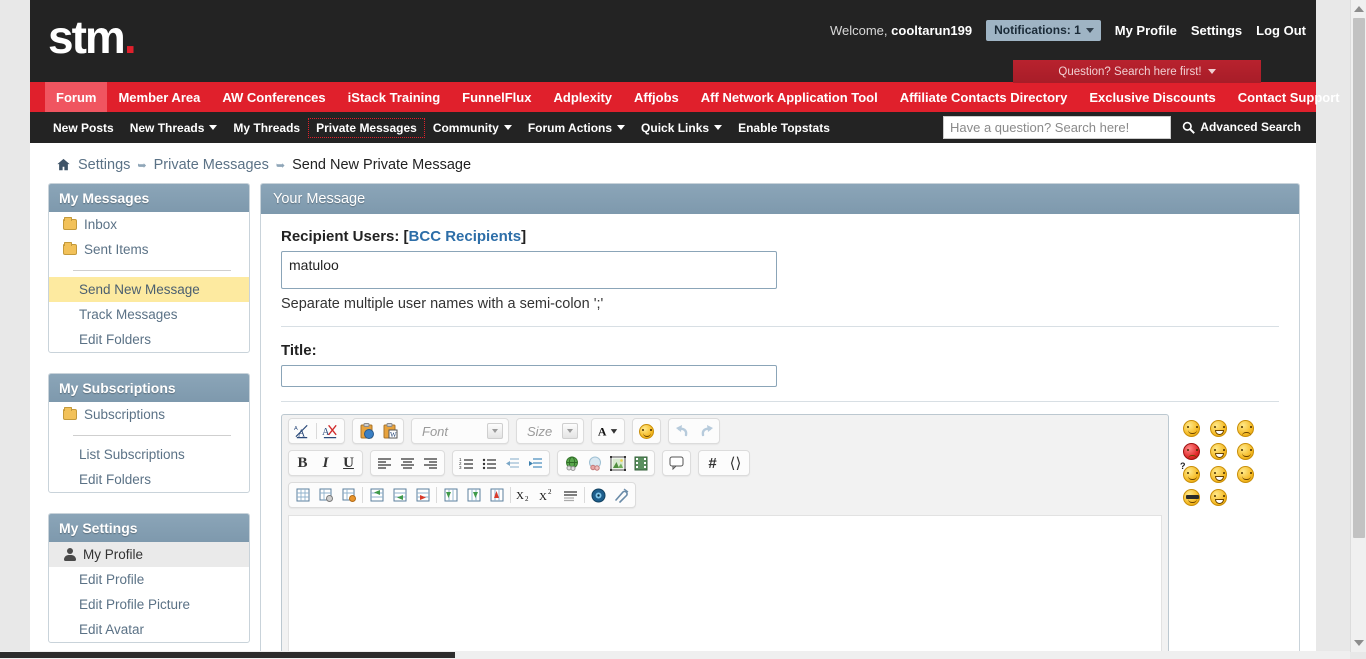  What do you see at coordinates (675, 655) in the screenshot?
I see `horizontal-scrollbar` at bounding box center [675, 655].